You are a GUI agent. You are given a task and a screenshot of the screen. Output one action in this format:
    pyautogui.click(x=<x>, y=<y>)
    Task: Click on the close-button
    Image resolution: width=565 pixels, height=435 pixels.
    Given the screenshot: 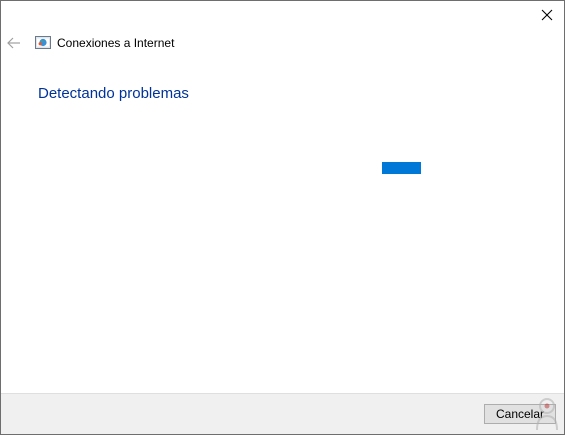 What is the action you would take?
    pyautogui.click(x=547, y=15)
    